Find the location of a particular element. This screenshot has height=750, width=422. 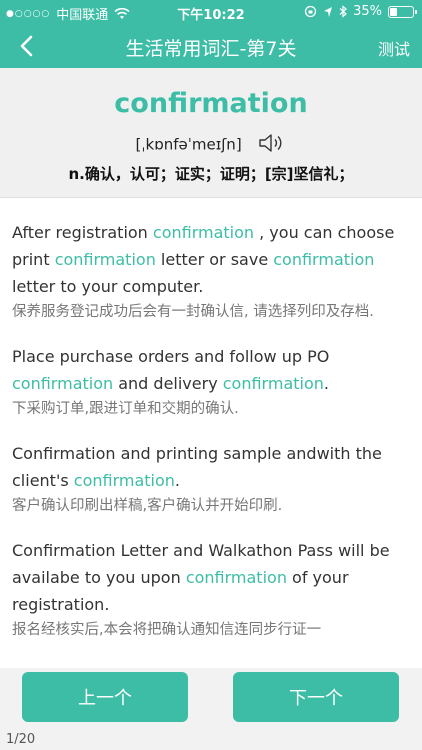

battery-icon is located at coordinates (402, 11).